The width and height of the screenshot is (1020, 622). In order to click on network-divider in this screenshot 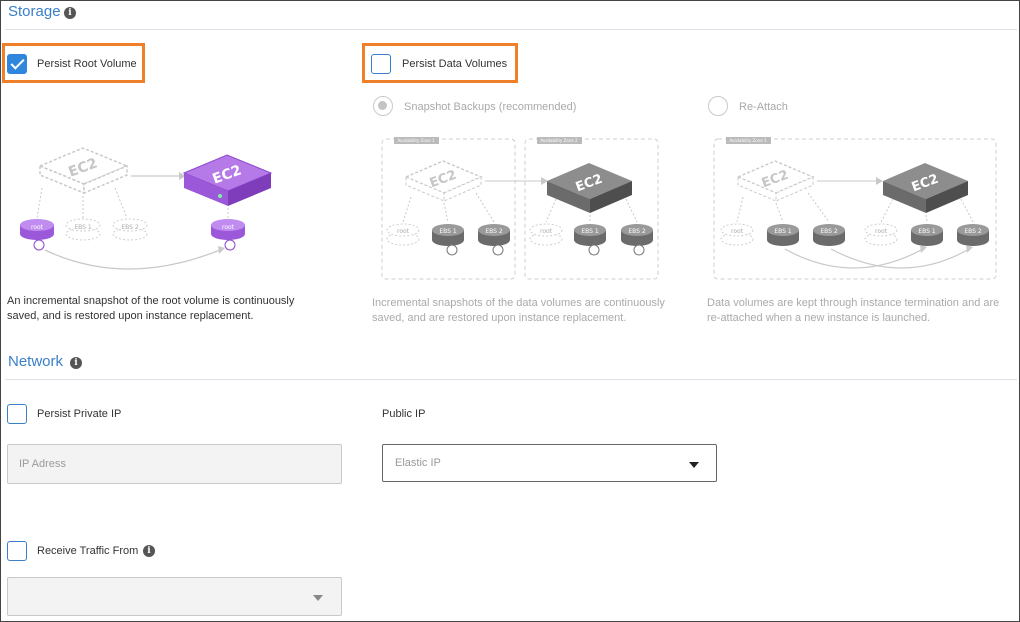, I will do `click(511, 379)`.